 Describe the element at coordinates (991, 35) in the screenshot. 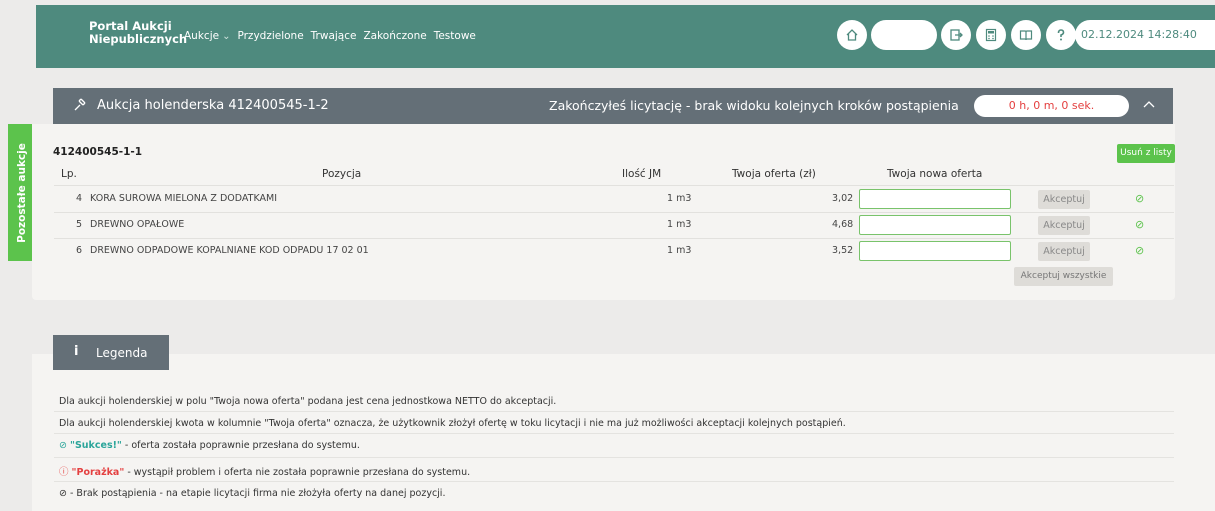

I see `calculator-icon` at that location.